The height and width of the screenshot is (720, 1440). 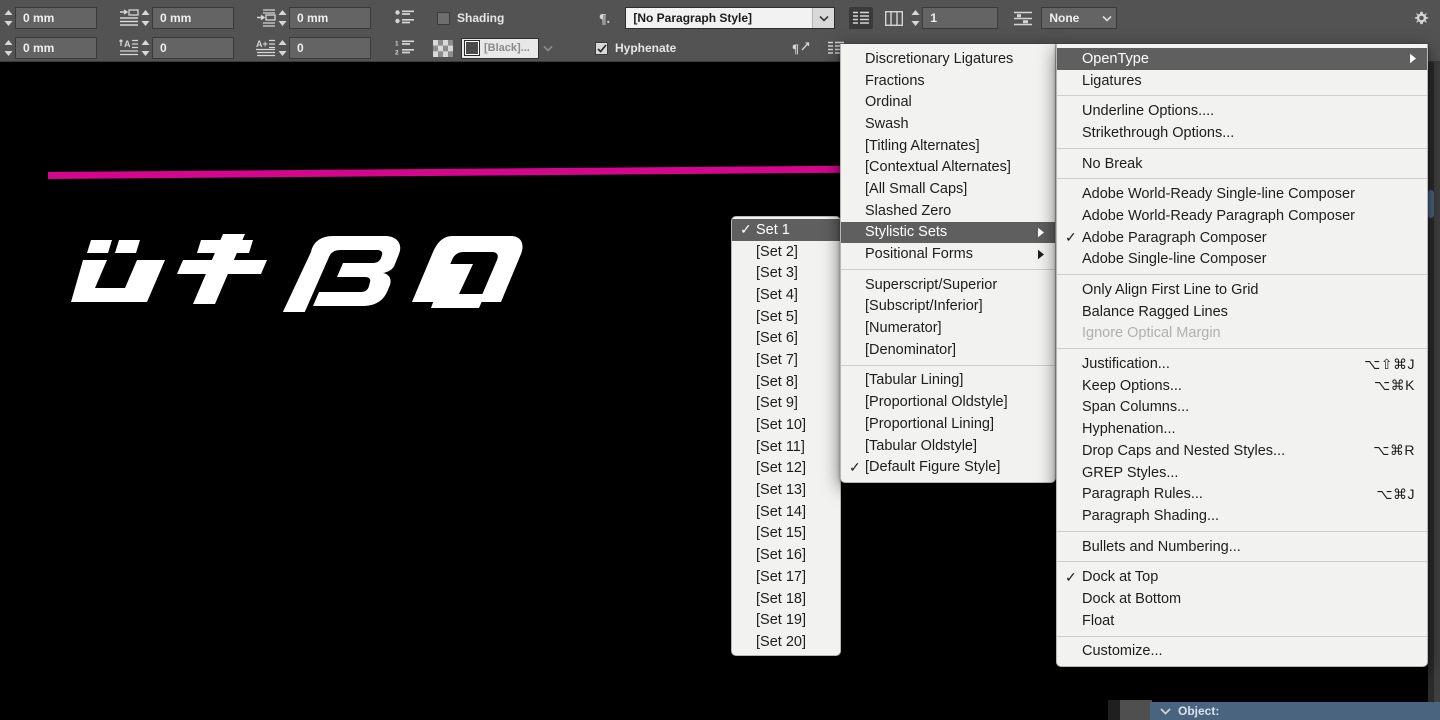 What do you see at coordinates (786, 252) in the screenshot?
I see `stylistic-set-set-2: [Set 2]` at bounding box center [786, 252].